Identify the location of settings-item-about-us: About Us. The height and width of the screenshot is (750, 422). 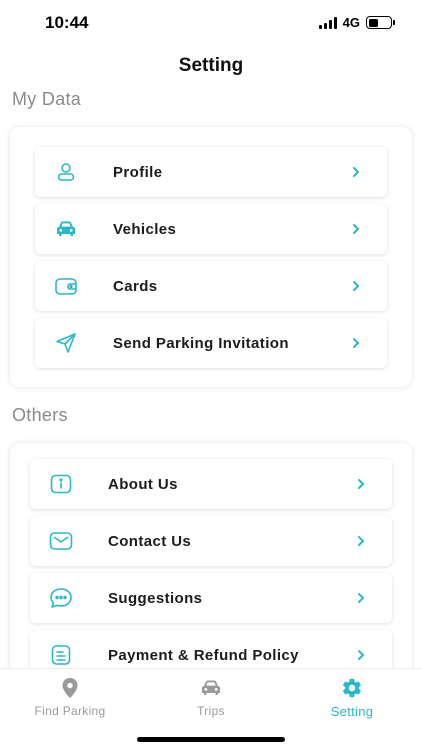
(211, 484).